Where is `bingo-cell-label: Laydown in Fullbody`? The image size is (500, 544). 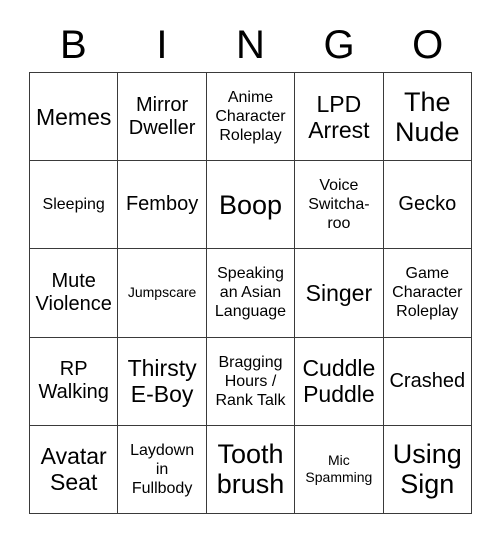
bingo-cell-label: Laydown in Fullbody is located at coordinates (162, 469).